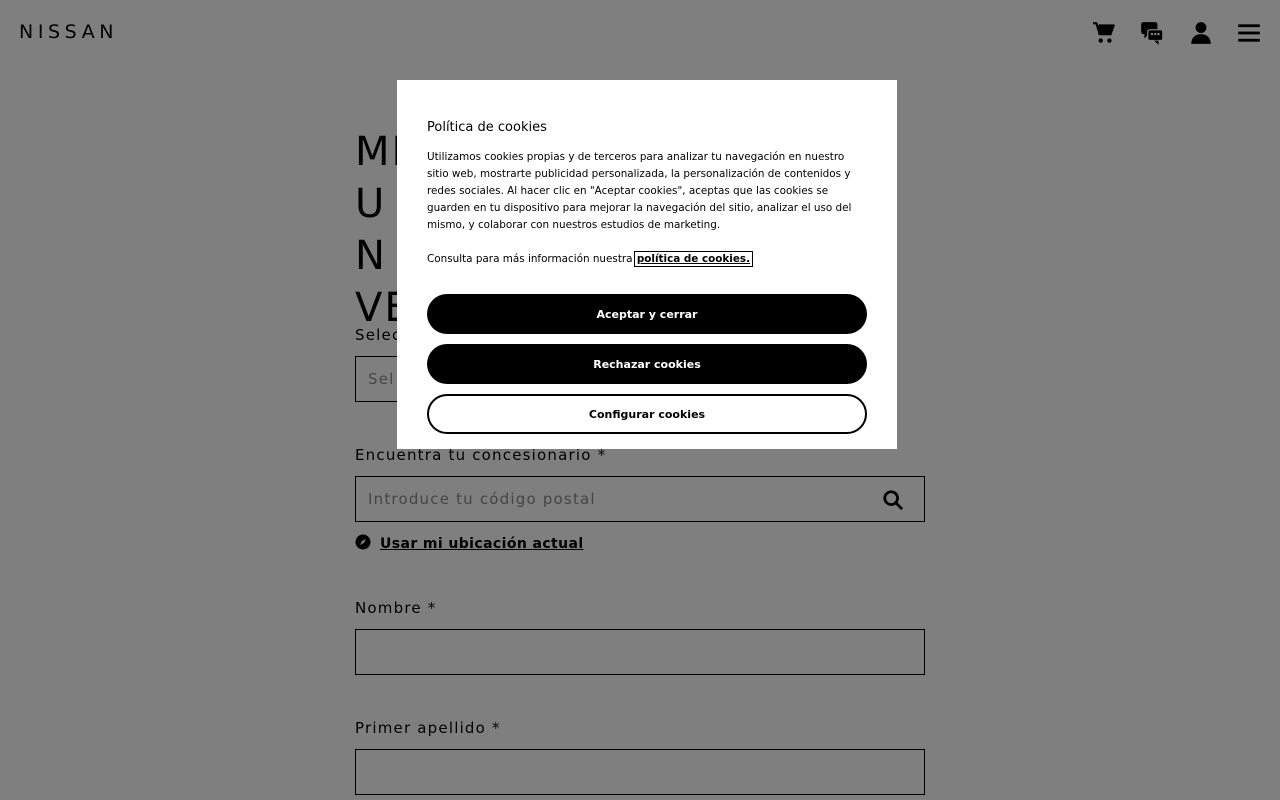 This screenshot has width=1280, height=800. Describe the element at coordinates (647, 364) in the screenshot. I see `reject-cookies-button: Rechazar cookies` at that location.